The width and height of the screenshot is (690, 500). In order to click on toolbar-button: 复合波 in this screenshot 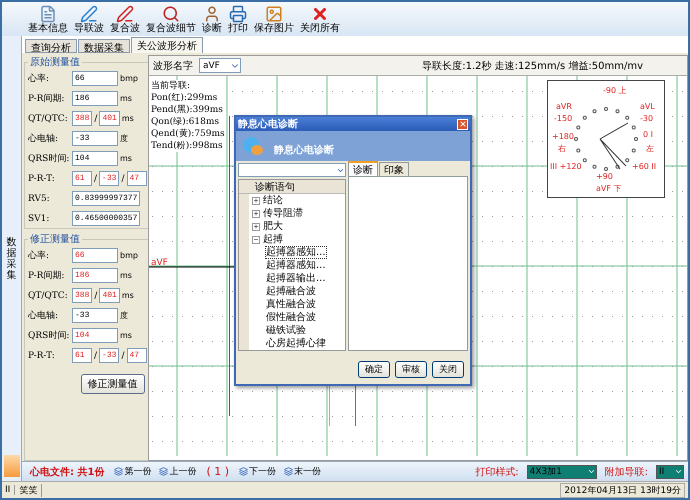, I will do `click(125, 19)`.